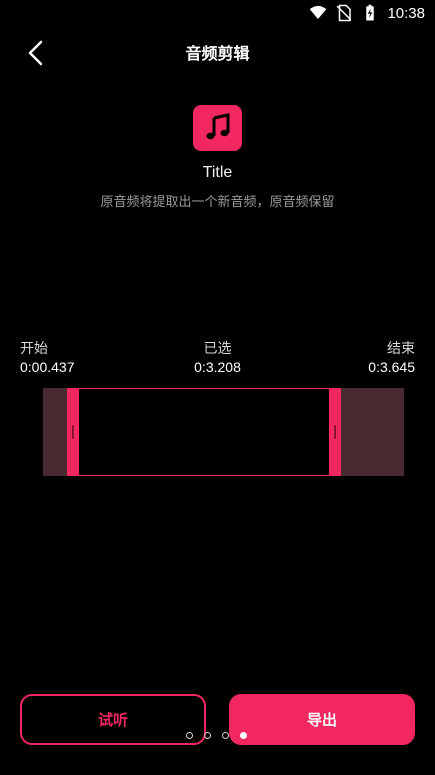  Describe the element at coordinates (216, 735) in the screenshot. I see `page-indicator` at that location.